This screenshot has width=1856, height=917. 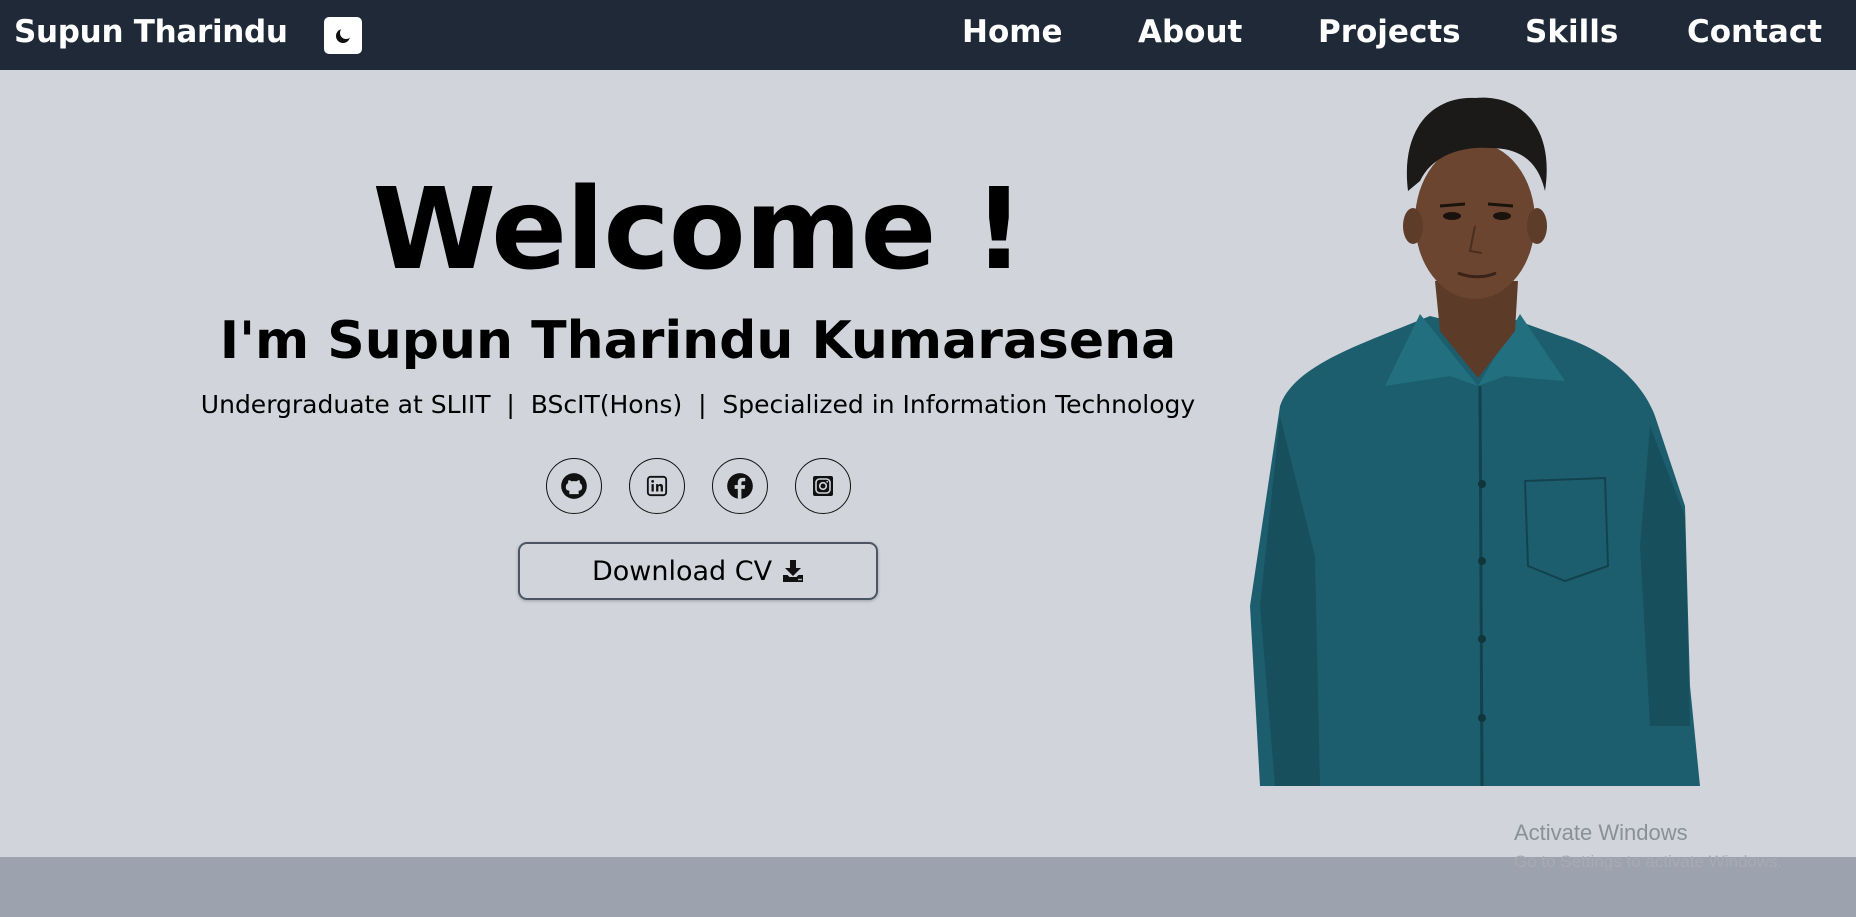 What do you see at coordinates (698, 486) in the screenshot?
I see `social-links` at bounding box center [698, 486].